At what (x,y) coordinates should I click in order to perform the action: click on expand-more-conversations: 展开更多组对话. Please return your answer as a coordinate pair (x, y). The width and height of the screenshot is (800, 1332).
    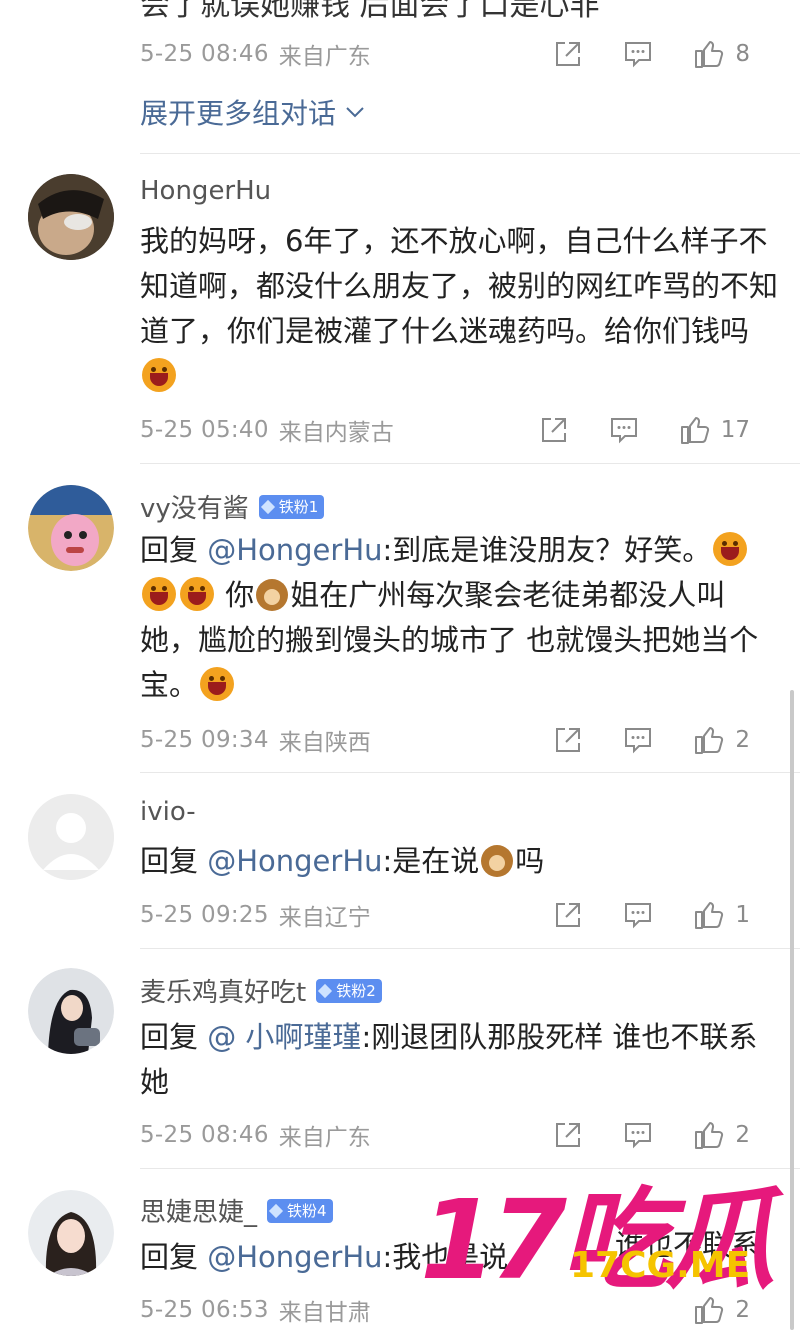
    Looking at the image, I should click on (254, 112).